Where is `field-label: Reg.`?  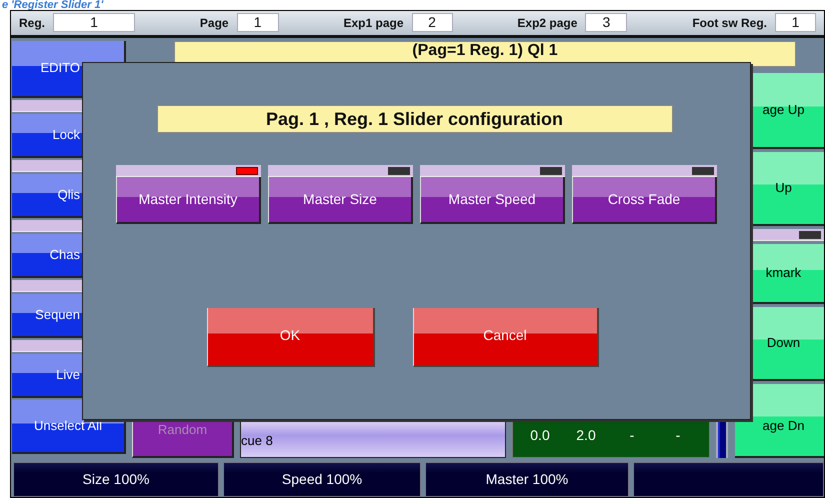
field-label: Reg. is located at coordinates (32, 23).